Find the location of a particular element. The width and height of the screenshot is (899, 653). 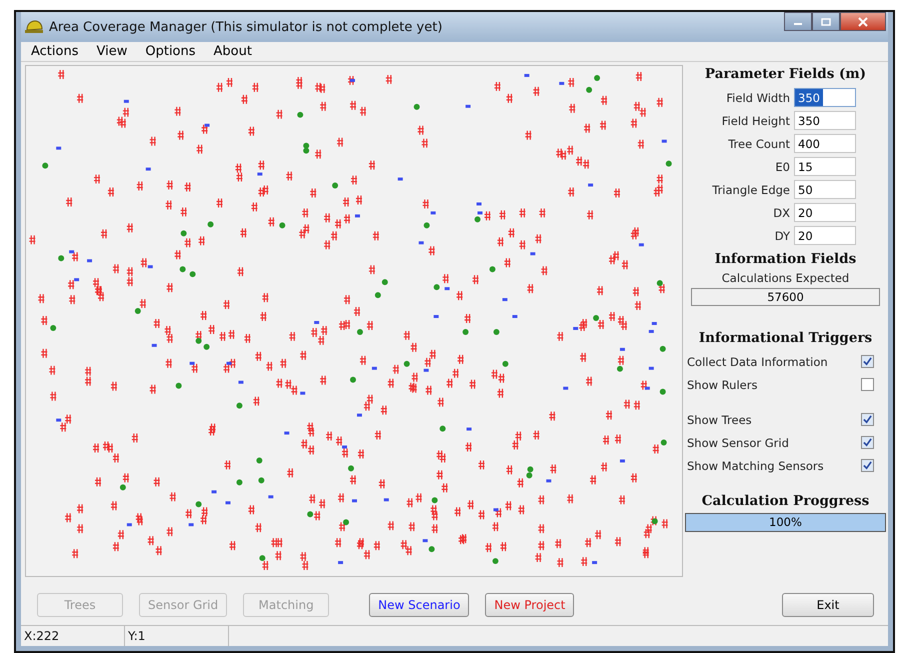

progress-reading: 100% is located at coordinates (785, 522).